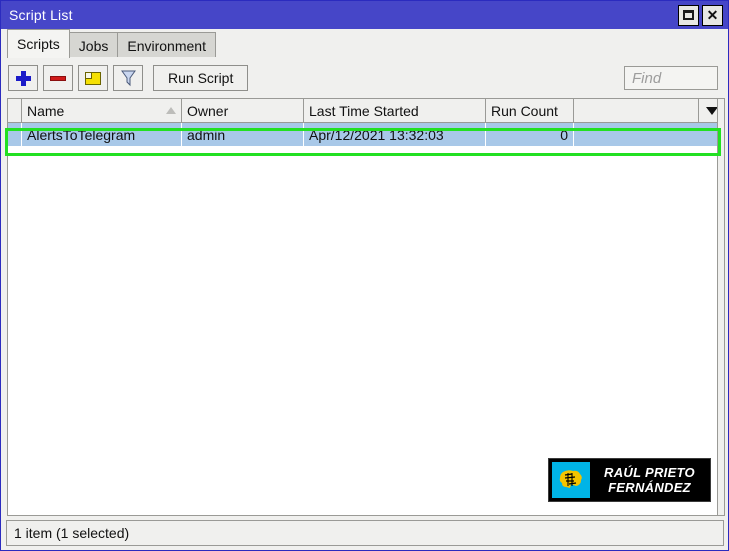  I want to click on tab-environment-label: Environment, so click(166, 45).